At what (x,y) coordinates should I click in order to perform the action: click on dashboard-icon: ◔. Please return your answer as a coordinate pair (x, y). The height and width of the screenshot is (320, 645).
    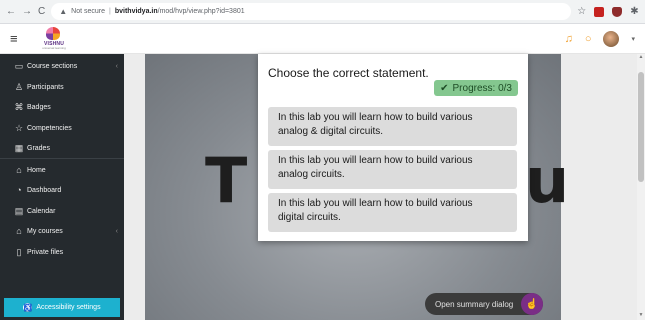
    Looking at the image, I should click on (19, 190).